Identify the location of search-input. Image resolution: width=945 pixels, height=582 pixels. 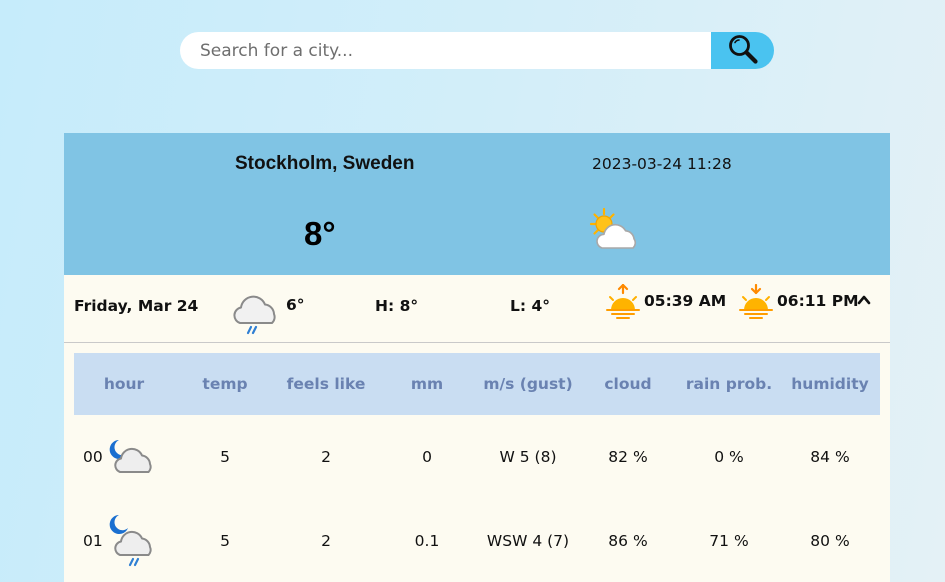
(445, 50).